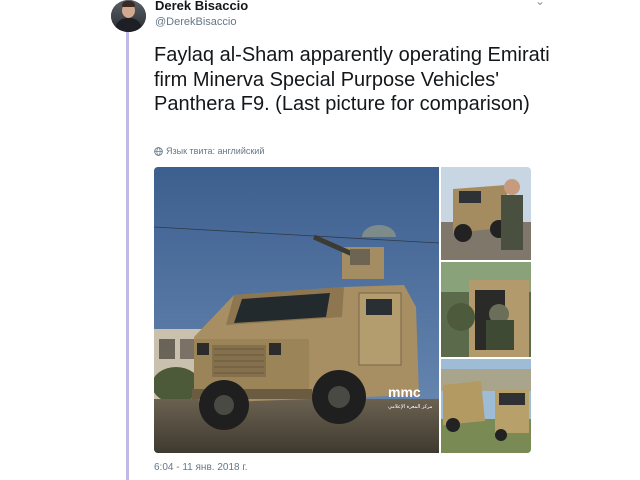 The height and width of the screenshot is (480, 640). What do you see at coordinates (404, 392) in the screenshot?
I see `photo-watermark: mmc` at bounding box center [404, 392].